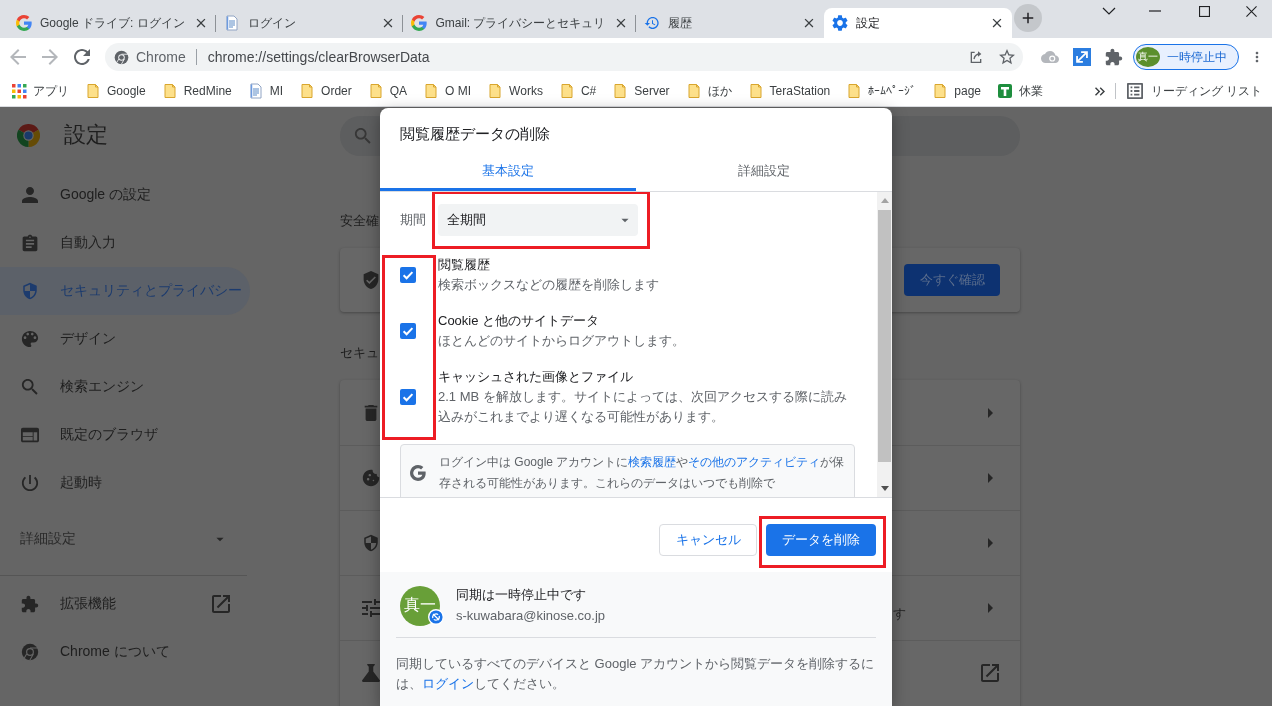  What do you see at coordinates (1204, 11) in the screenshot?
I see `maximize-icon` at bounding box center [1204, 11].